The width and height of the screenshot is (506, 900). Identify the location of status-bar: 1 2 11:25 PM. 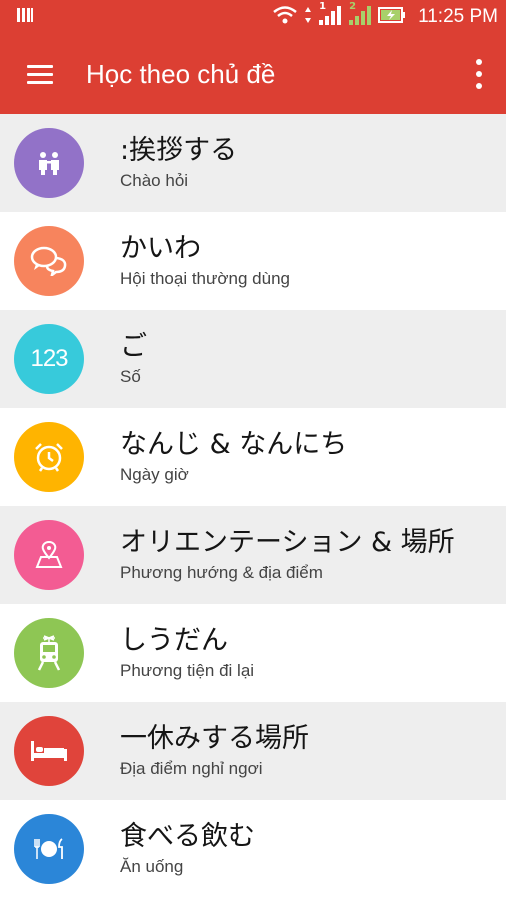
(253, 17).